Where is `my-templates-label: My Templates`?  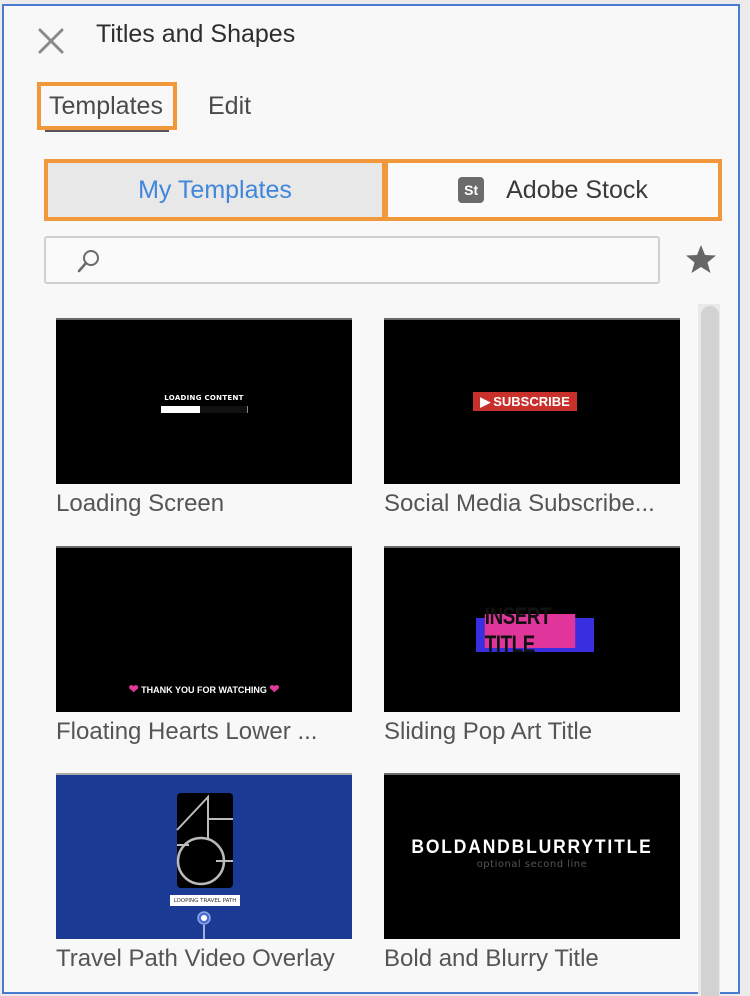
my-templates-label: My Templates is located at coordinates (215, 189).